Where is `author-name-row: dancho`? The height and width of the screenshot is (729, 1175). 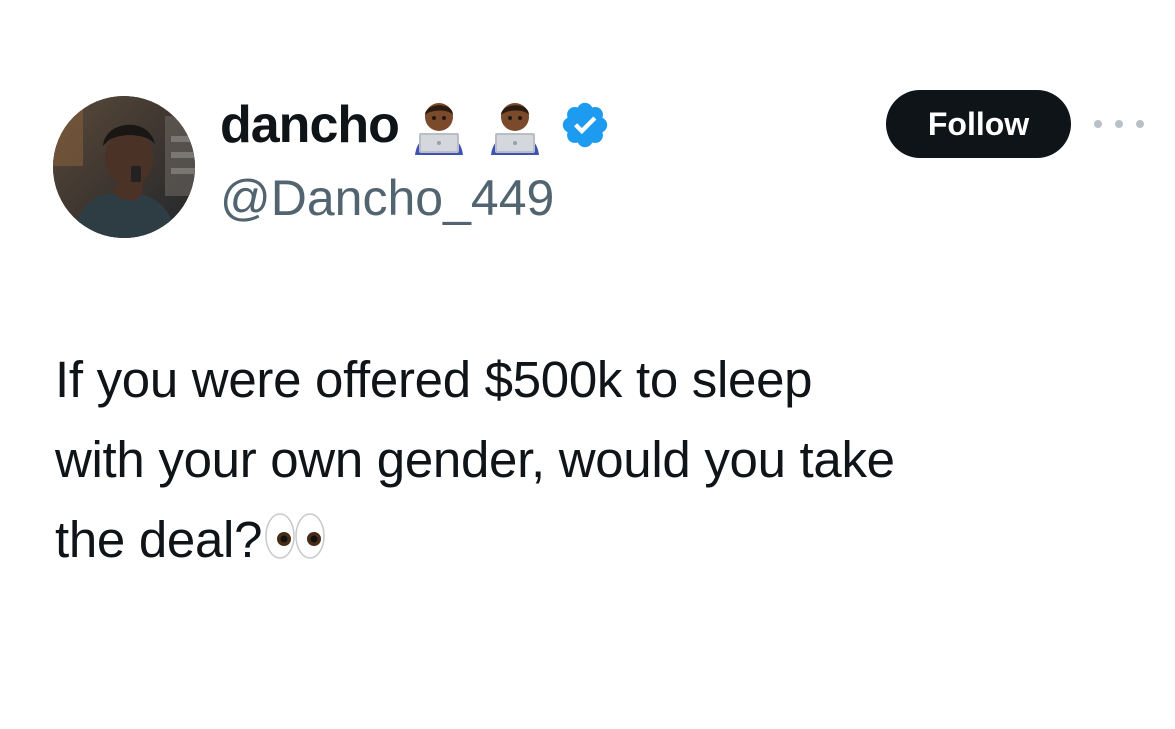
author-name-row: dancho is located at coordinates (415, 125).